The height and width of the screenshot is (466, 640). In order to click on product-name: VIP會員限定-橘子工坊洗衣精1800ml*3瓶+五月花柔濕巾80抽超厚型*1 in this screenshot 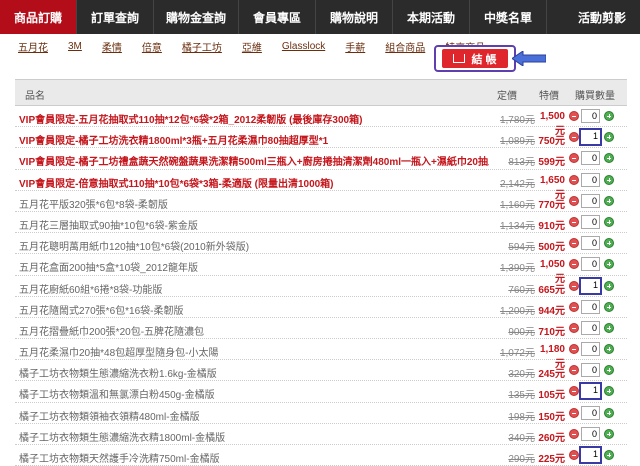, I will do `click(254, 139)`.